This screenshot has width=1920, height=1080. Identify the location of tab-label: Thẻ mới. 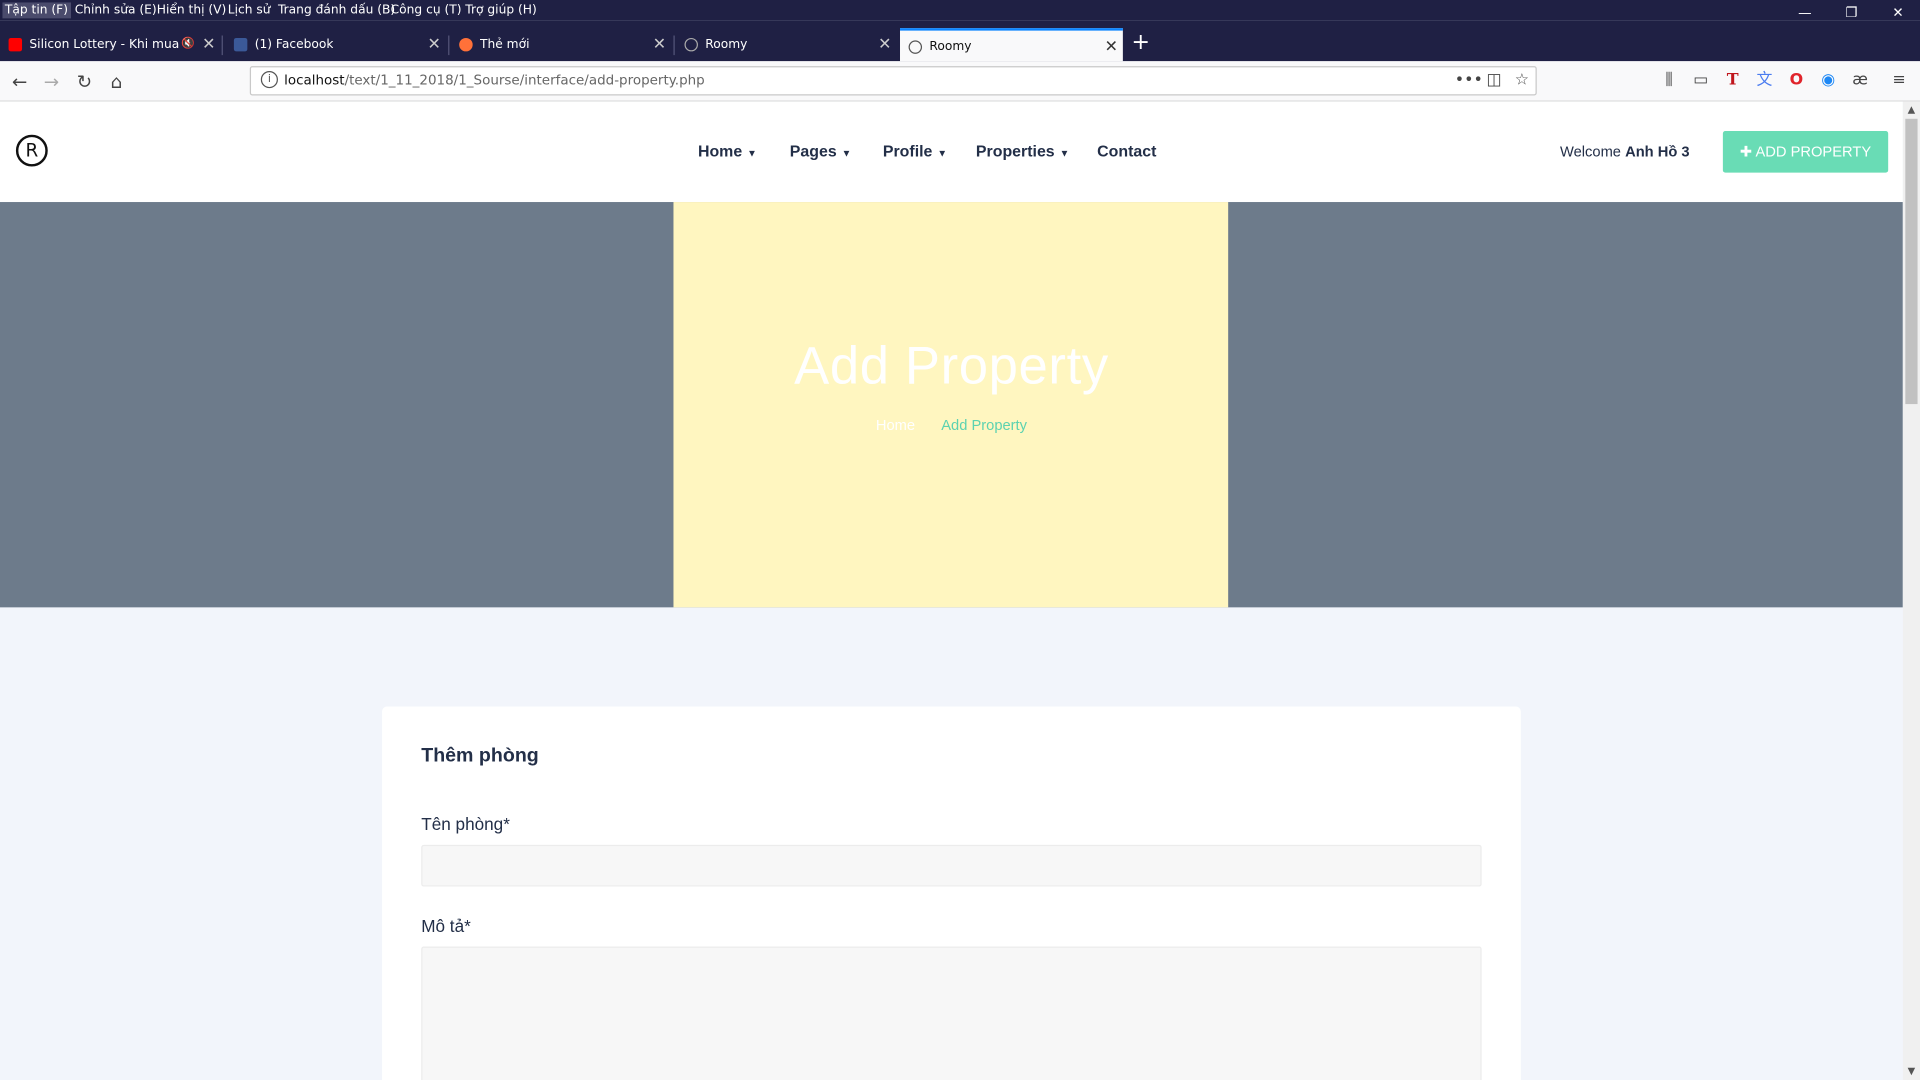
(505, 44).